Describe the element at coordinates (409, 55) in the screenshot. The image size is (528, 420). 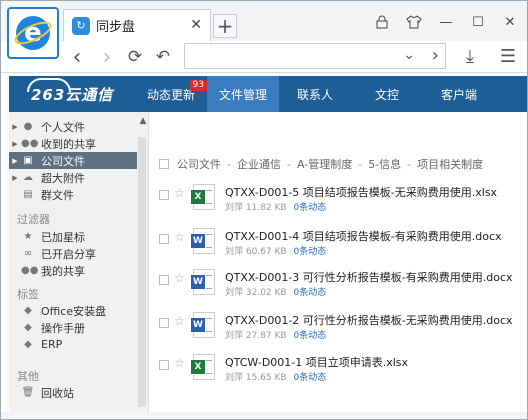
I see `address-dropdown-icon: ⌄` at that location.